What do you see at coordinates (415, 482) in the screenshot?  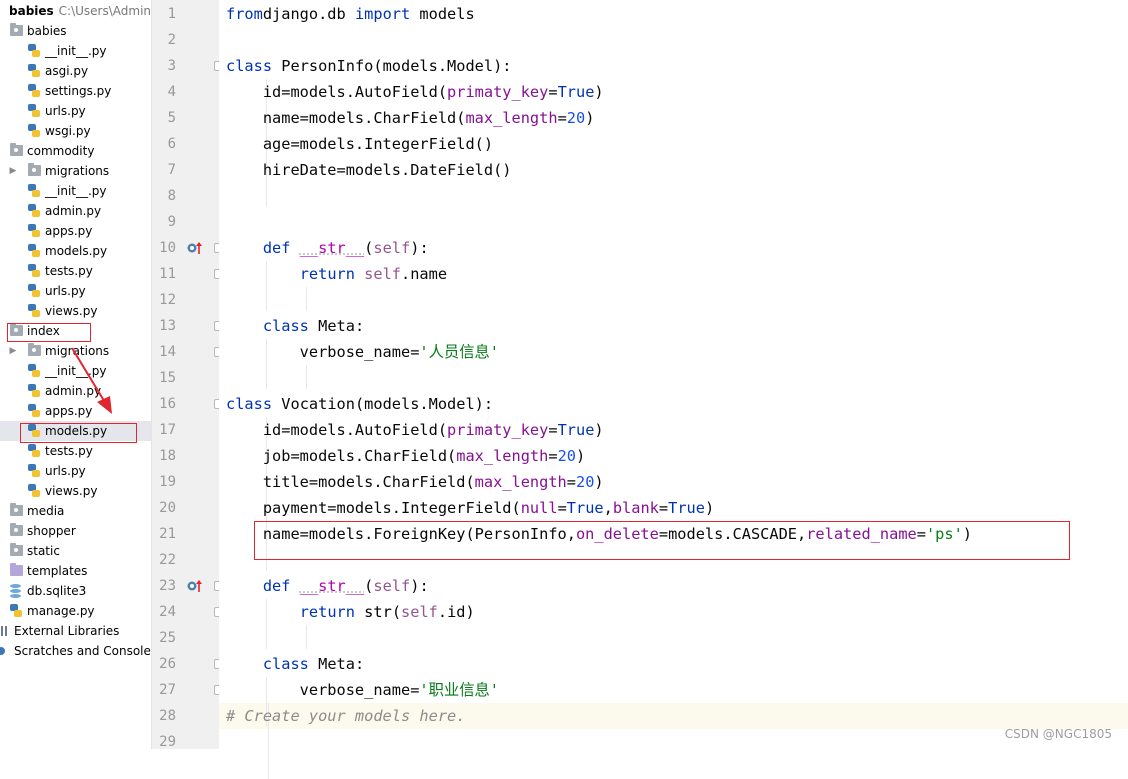 I see `code-line: title=models.CharField(max_length=20)` at bounding box center [415, 482].